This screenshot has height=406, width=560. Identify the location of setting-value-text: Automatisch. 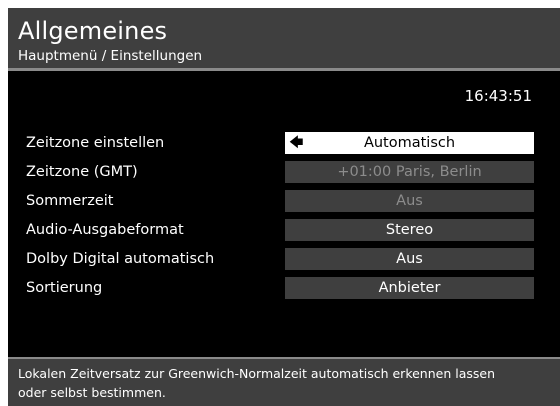
(409, 143).